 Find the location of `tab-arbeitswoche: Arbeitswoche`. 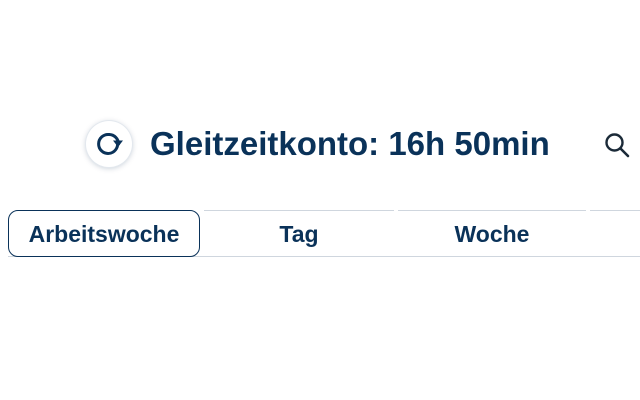

tab-arbeitswoche: Arbeitswoche is located at coordinates (104, 233).